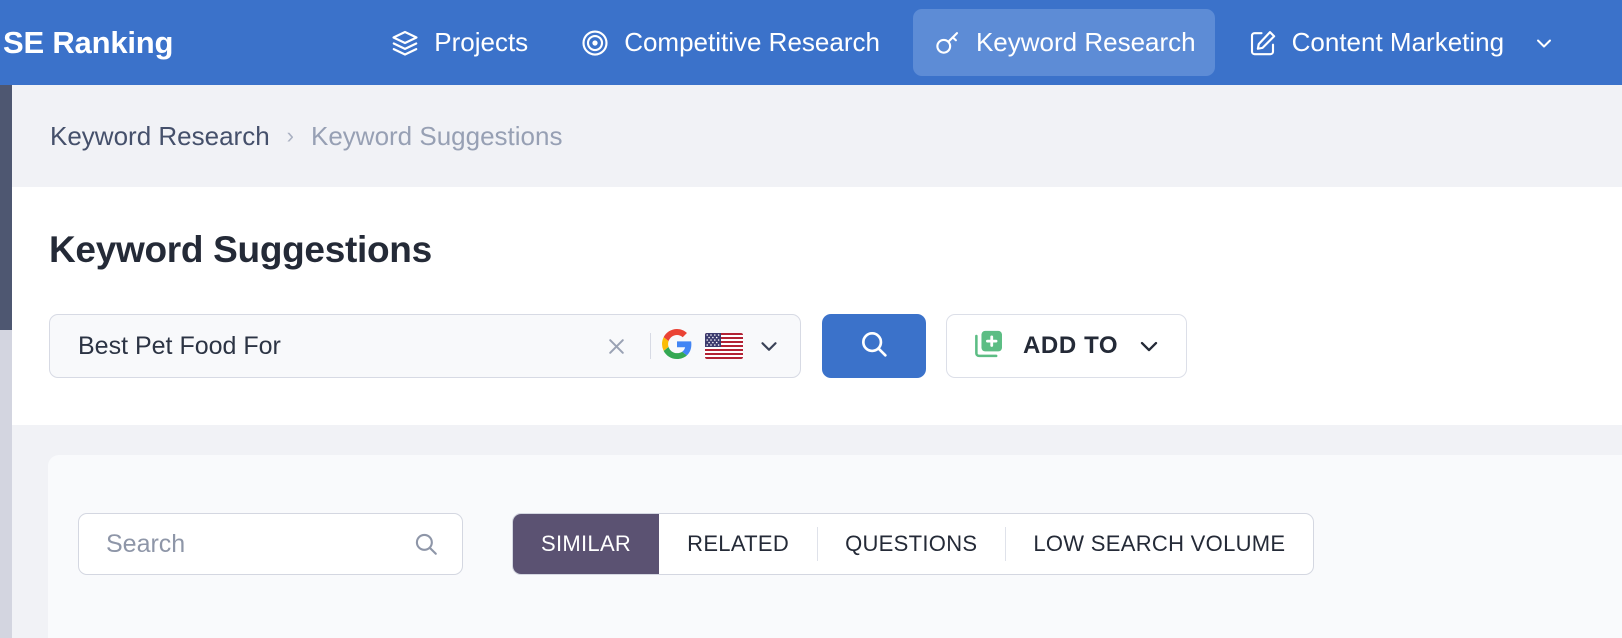 The image size is (1622, 638). I want to click on breadcrumb-current: Keyword Suggestions, so click(436, 135).